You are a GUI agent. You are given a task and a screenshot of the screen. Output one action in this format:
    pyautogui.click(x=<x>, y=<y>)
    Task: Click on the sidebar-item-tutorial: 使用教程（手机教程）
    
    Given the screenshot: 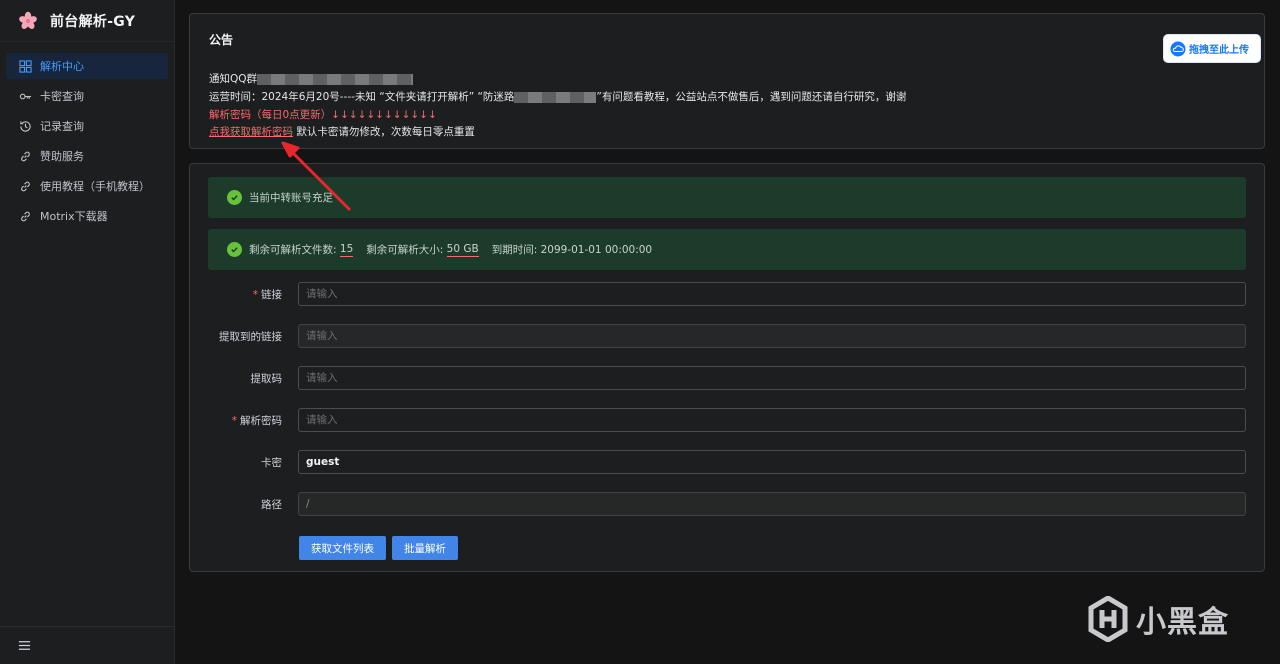 What is the action you would take?
    pyautogui.click(x=87, y=186)
    